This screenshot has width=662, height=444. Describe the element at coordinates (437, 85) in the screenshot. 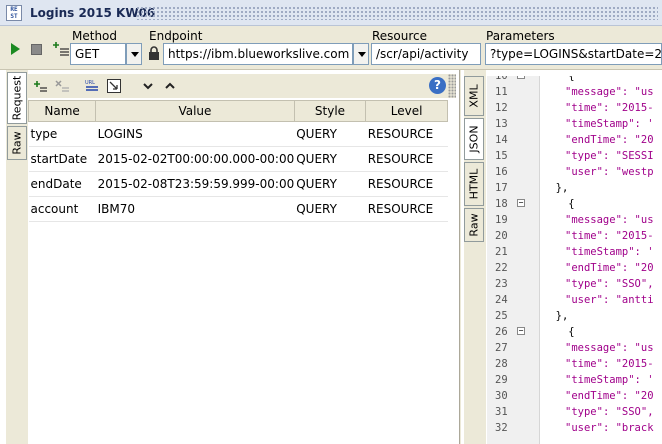

I see `help-icon: ?` at that location.